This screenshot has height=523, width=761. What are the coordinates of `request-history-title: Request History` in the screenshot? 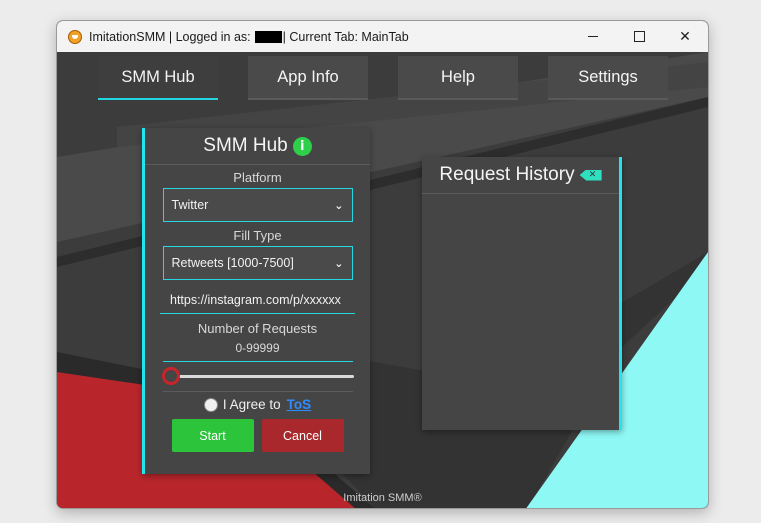 It's located at (507, 174).